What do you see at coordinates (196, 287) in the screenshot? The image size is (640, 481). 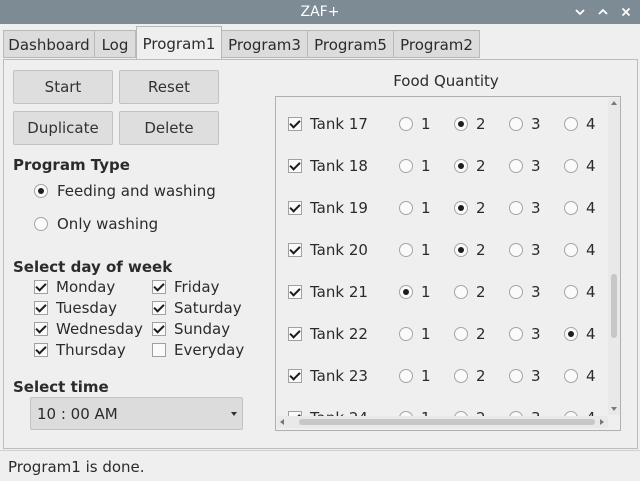 I see `friday-label: Friday` at bounding box center [196, 287].